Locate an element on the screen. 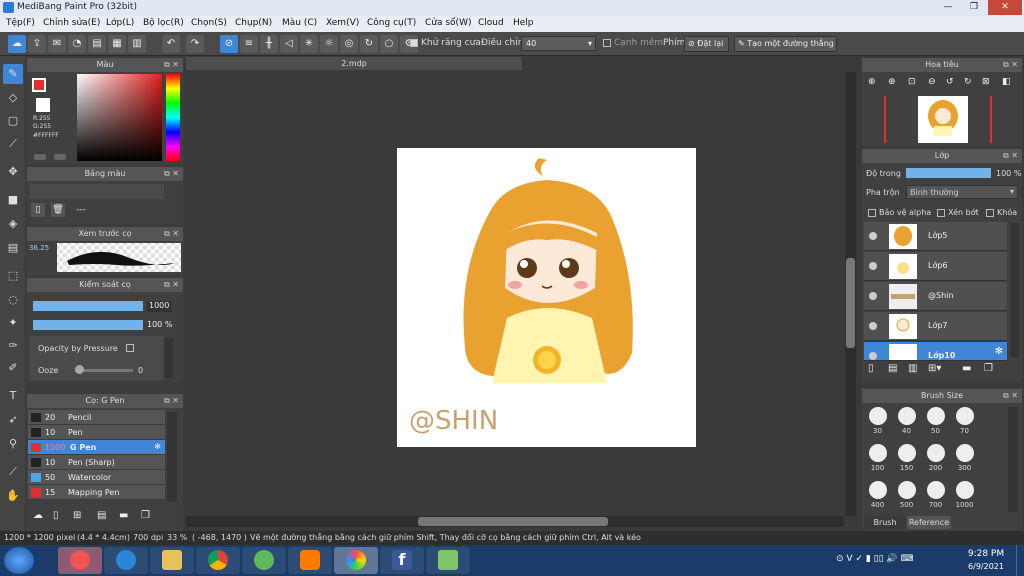 Image resolution: width=1024 pixels, height=576 pixels. menu-color: Màu (C) is located at coordinates (299, 23).